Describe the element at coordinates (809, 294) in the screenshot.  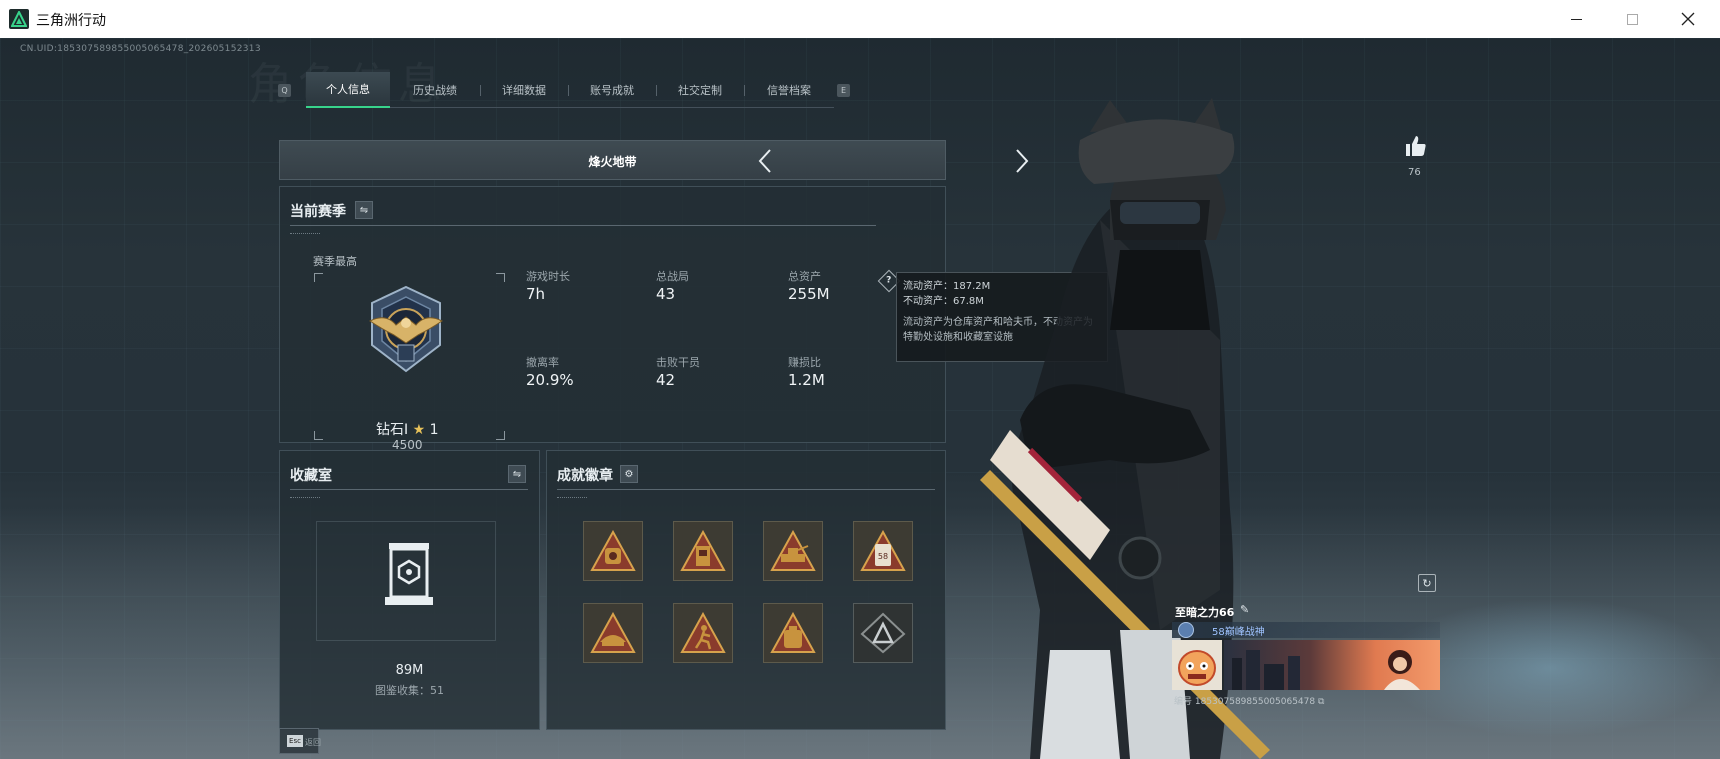
I see `stat-value-total-assets: 255M` at that location.